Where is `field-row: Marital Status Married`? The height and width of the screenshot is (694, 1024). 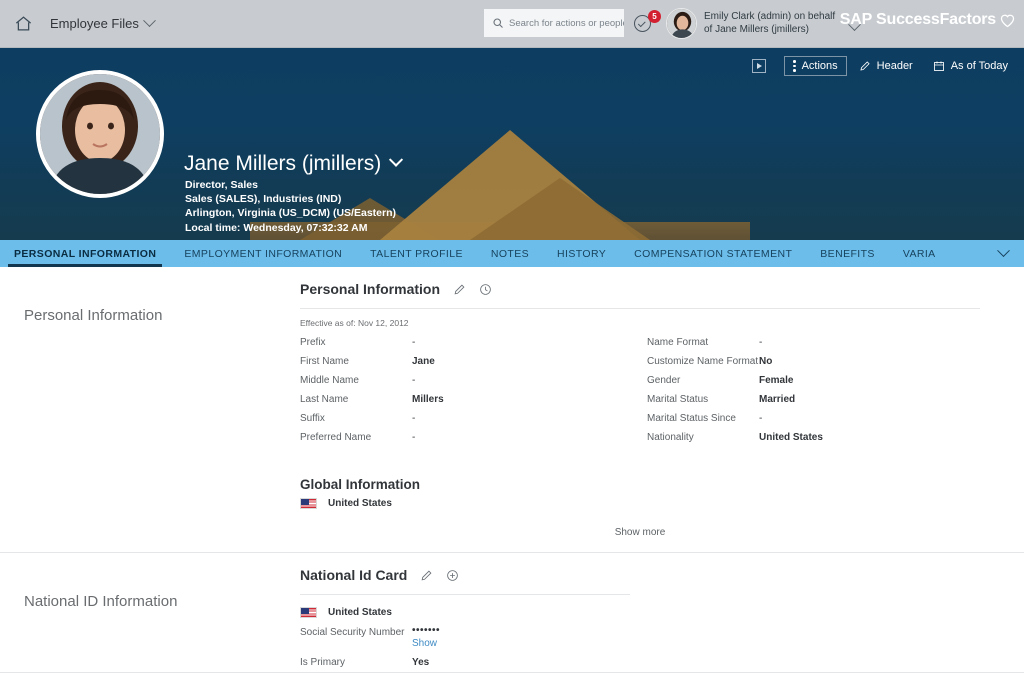
field-row: Marital Status Married is located at coordinates (820, 399).